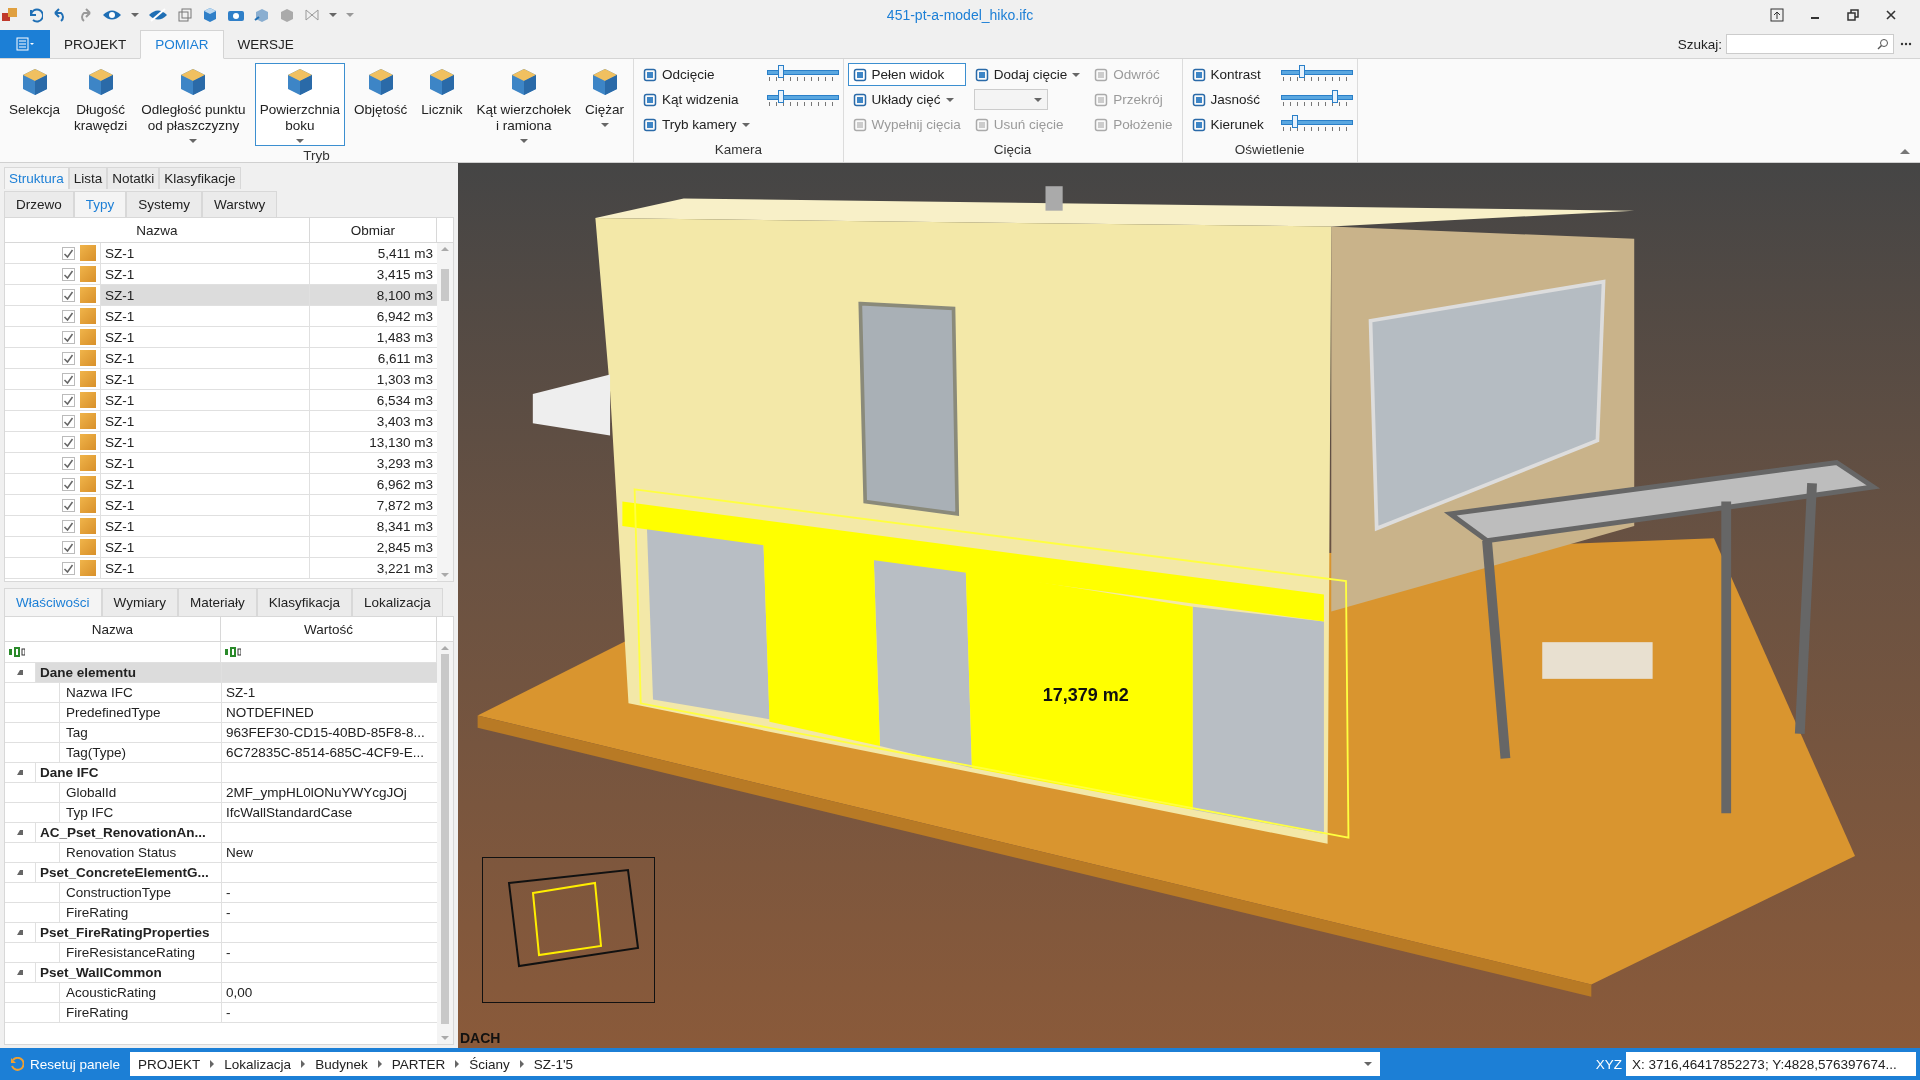 The width and height of the screenshot is (1920, 1080). I want to click on ribbon-button: Powierzchnia boku, so click(299, 104).